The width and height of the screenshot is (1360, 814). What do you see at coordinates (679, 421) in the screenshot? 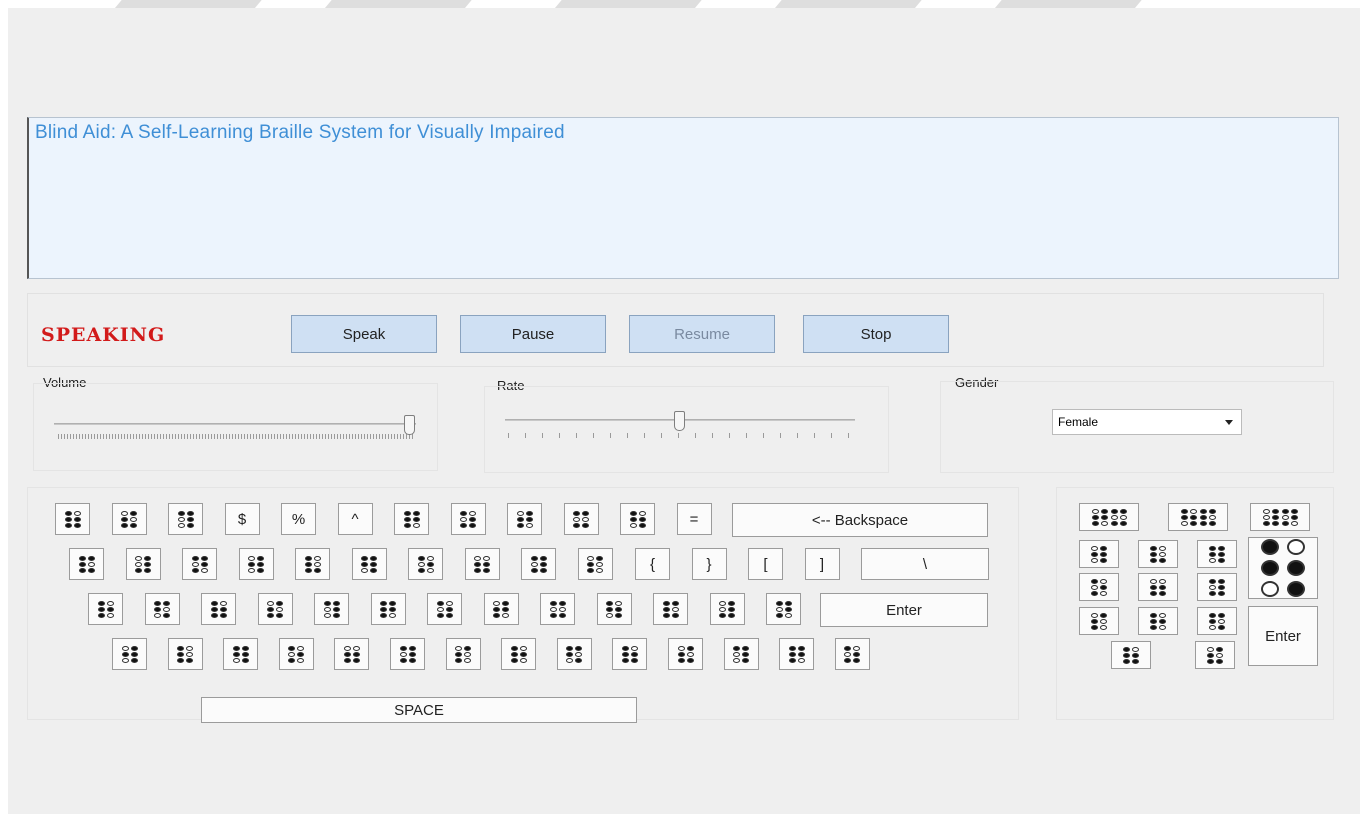
I see `rate-slider-thumb` at bounding box center [679, 421].